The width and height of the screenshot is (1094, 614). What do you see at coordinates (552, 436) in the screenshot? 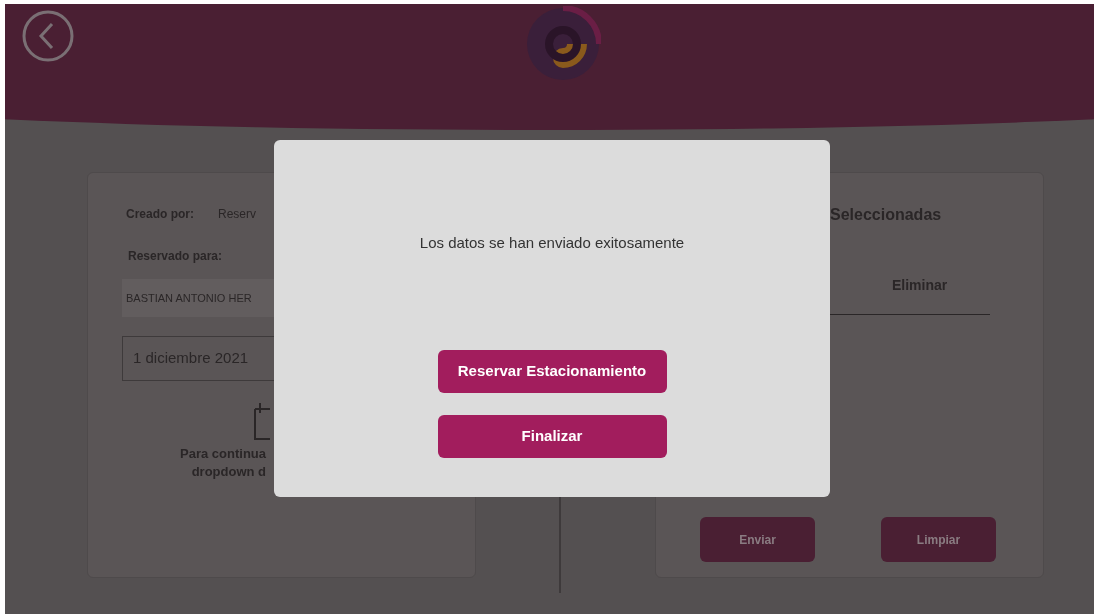
I see `dialog-button: Finalizar` at bounding box center [552, 436].